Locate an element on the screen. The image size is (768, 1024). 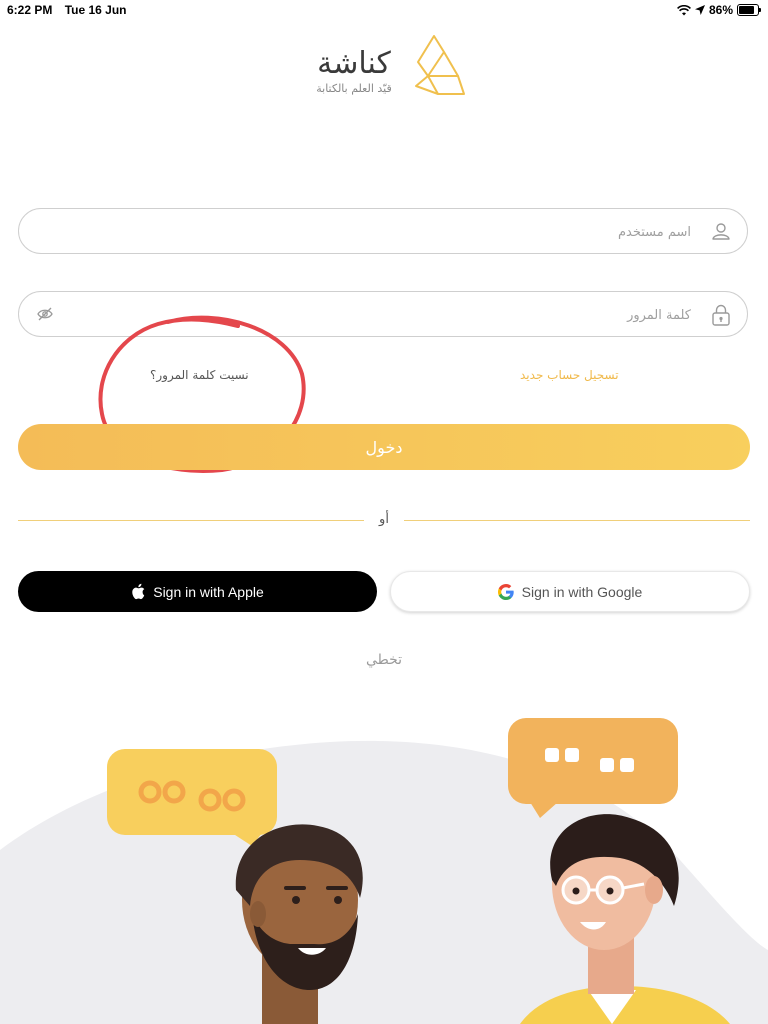
login-button: دخول is located at coordinates (384, 447).